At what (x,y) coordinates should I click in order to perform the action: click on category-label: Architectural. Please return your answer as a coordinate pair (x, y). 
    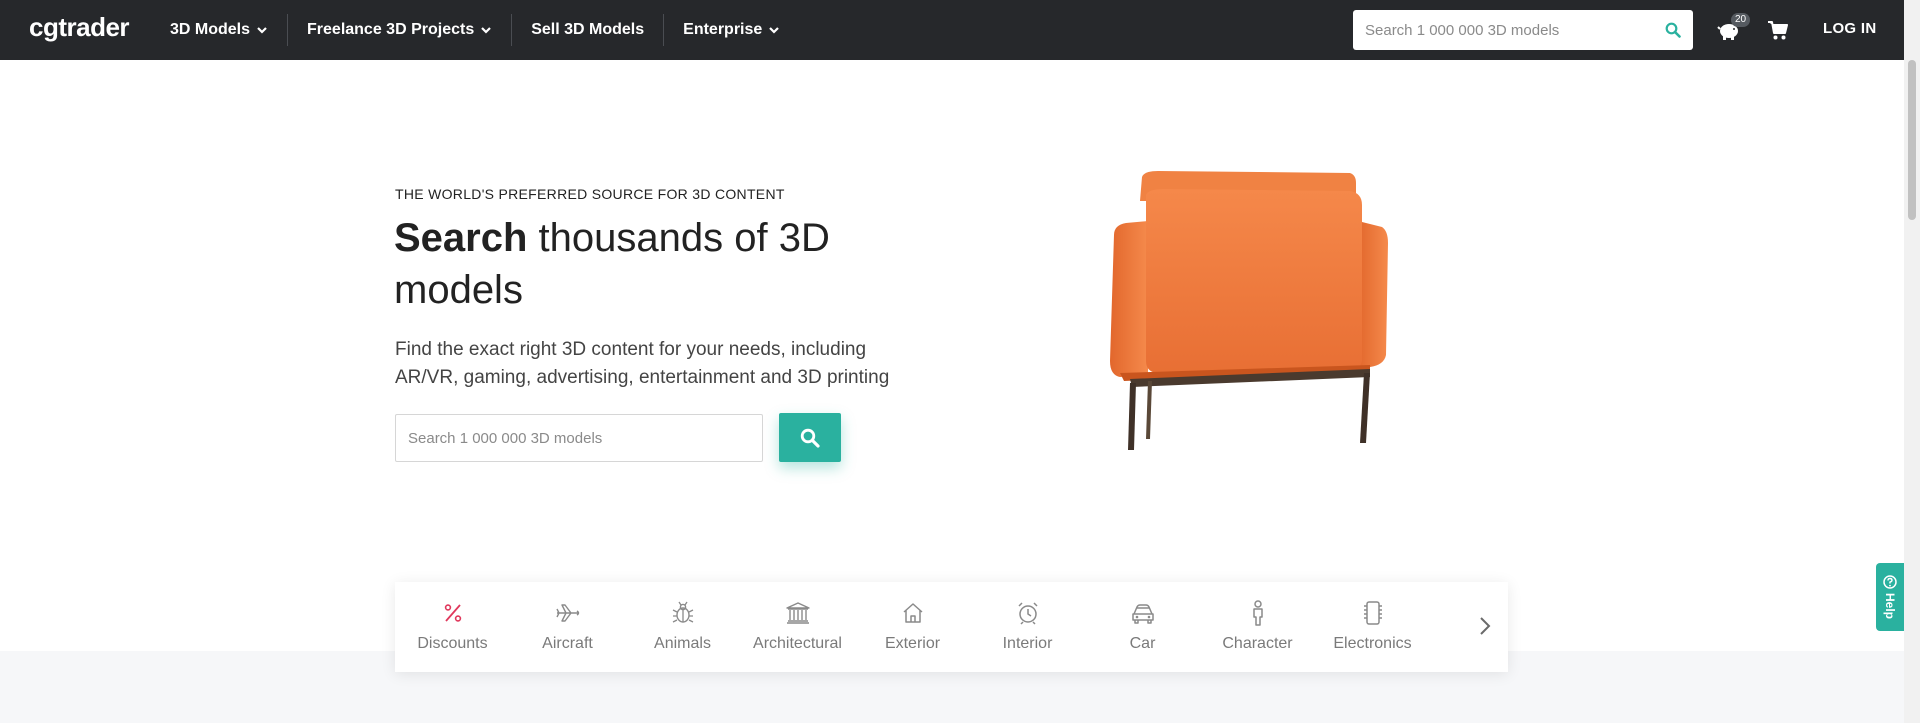
    Looking at the image, I should click on (797, 643).